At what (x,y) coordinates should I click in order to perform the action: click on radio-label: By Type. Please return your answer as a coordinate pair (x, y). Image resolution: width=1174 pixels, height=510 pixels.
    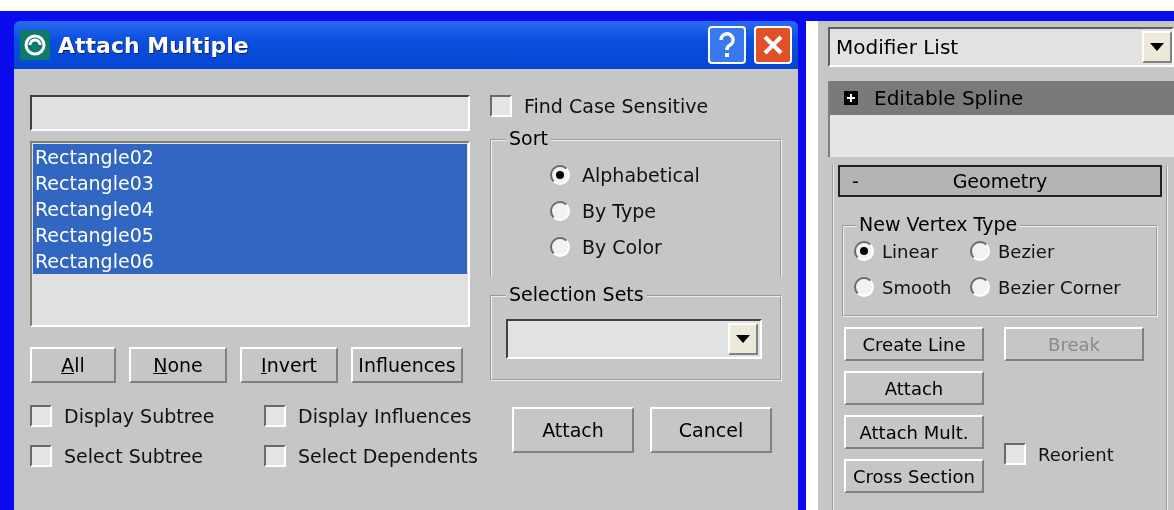
    Looking at the image, I should click on (619, 211).